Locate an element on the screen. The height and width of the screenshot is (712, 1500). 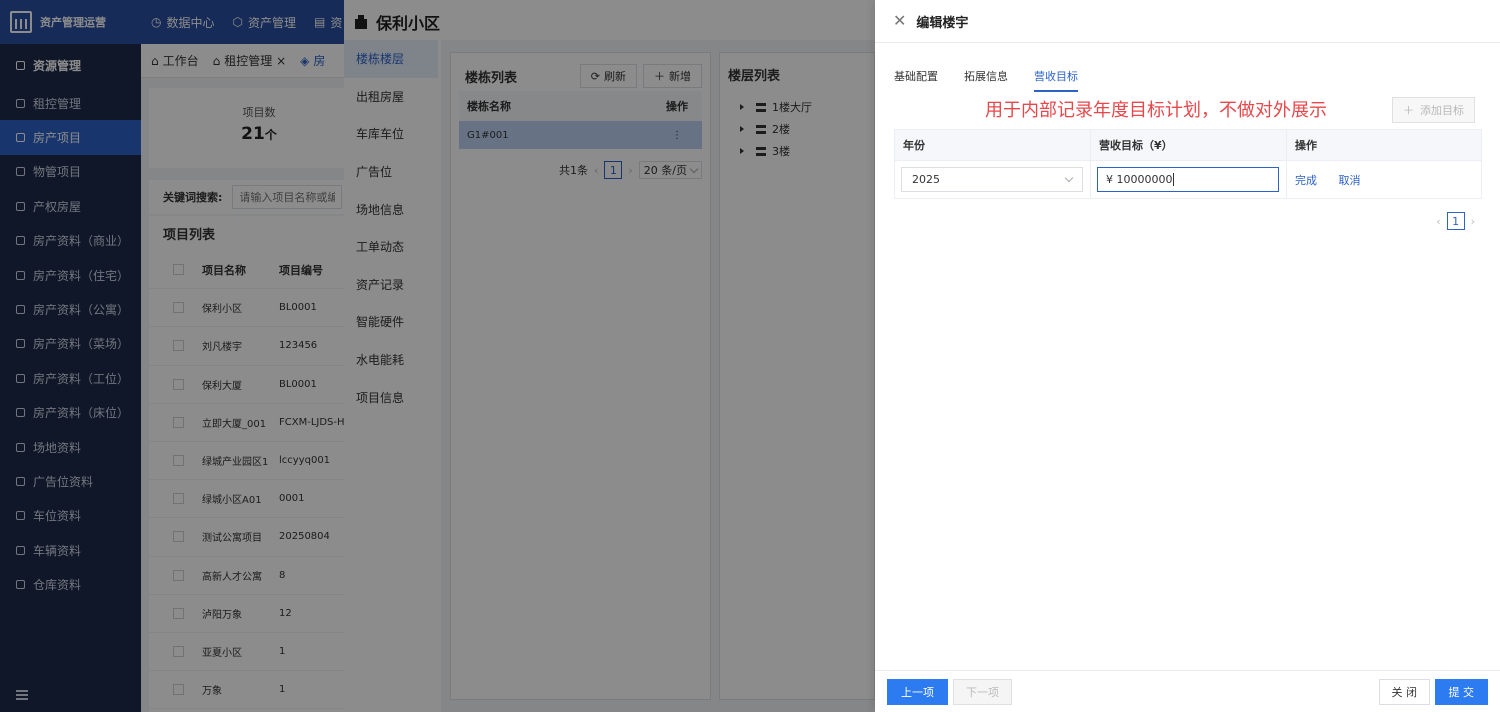
text-caret is located at coordinates (1174, 179).